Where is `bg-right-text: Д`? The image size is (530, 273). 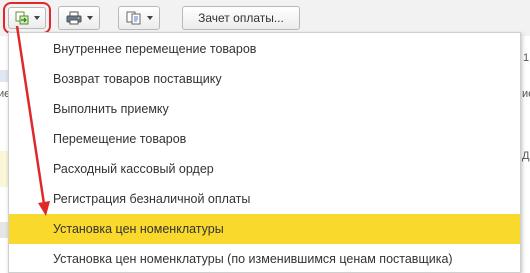 bg-right-text: Д is located at coordinates (526, 156).